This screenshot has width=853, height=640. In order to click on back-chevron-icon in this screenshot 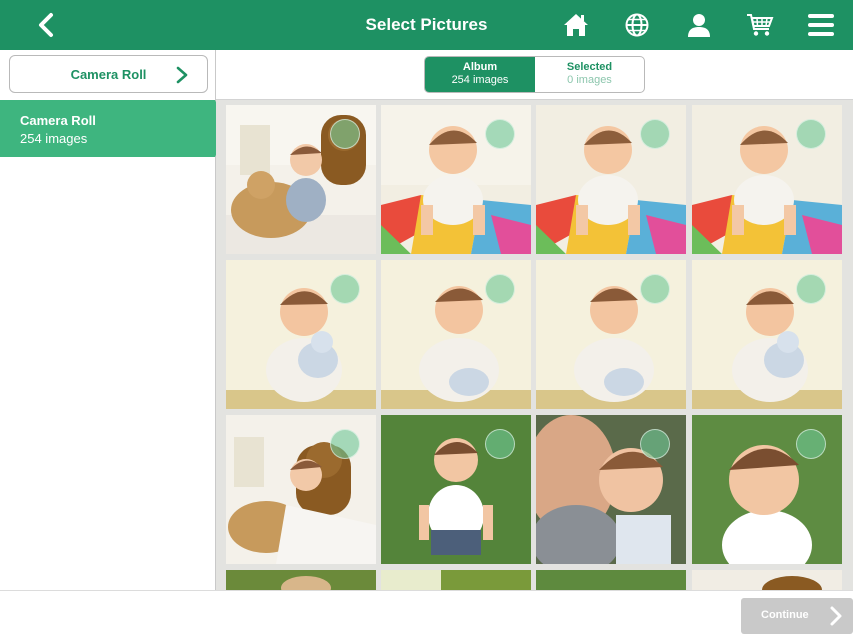, I will do `click(46, 25)`.